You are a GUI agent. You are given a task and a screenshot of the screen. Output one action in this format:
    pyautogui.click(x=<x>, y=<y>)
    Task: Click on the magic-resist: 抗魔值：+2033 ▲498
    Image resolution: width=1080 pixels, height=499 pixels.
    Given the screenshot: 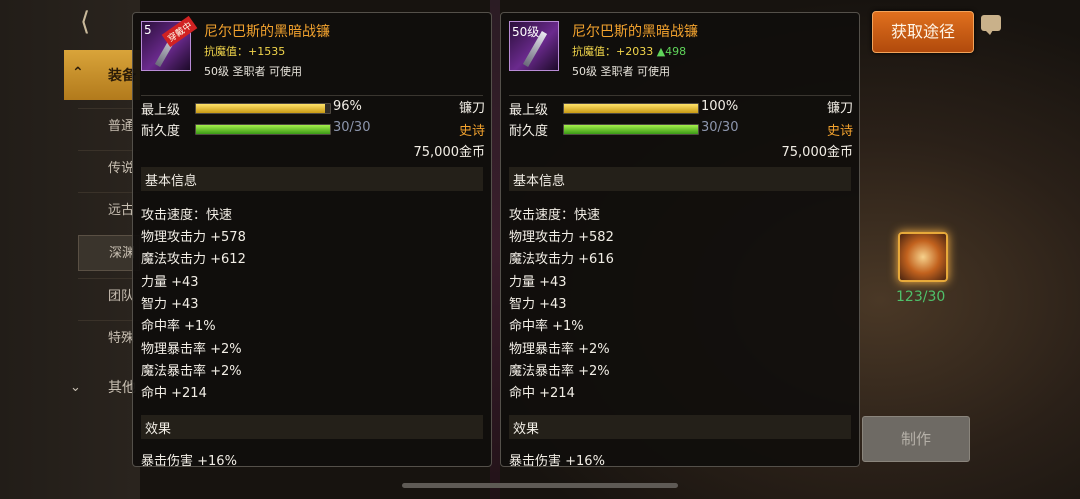 What is the action you would take?
    pyautogui.click(x=629, y=51)
    